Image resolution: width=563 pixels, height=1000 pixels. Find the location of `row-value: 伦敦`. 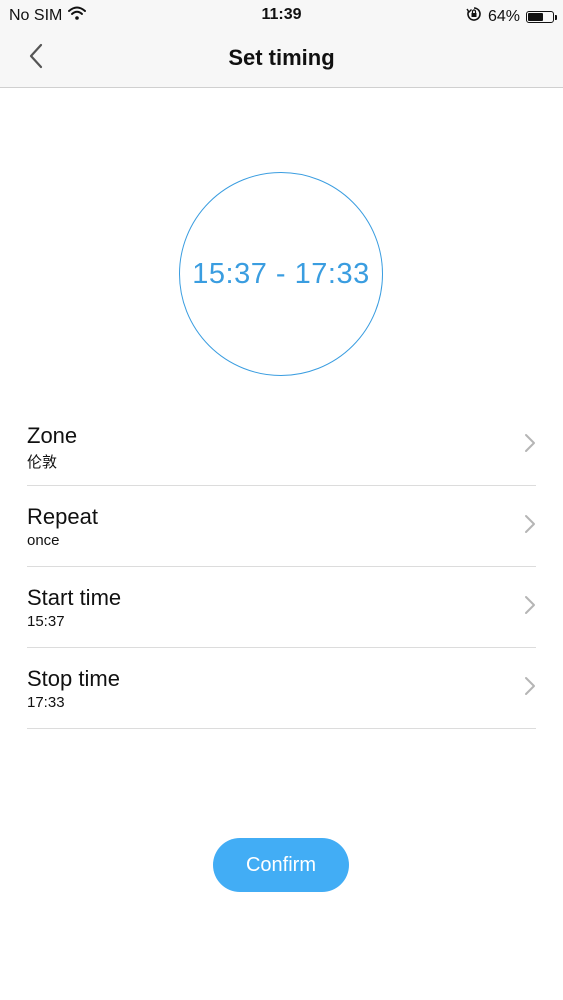

row-value: 伦敦 is located at coordinates (42, 462).